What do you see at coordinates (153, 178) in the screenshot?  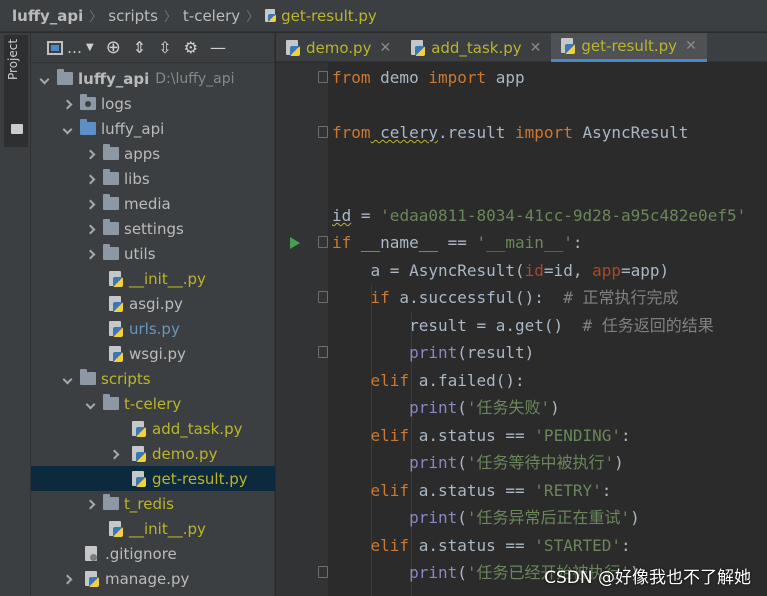 I see `tree-item-libs: libs` at bounding box center [153, 178].